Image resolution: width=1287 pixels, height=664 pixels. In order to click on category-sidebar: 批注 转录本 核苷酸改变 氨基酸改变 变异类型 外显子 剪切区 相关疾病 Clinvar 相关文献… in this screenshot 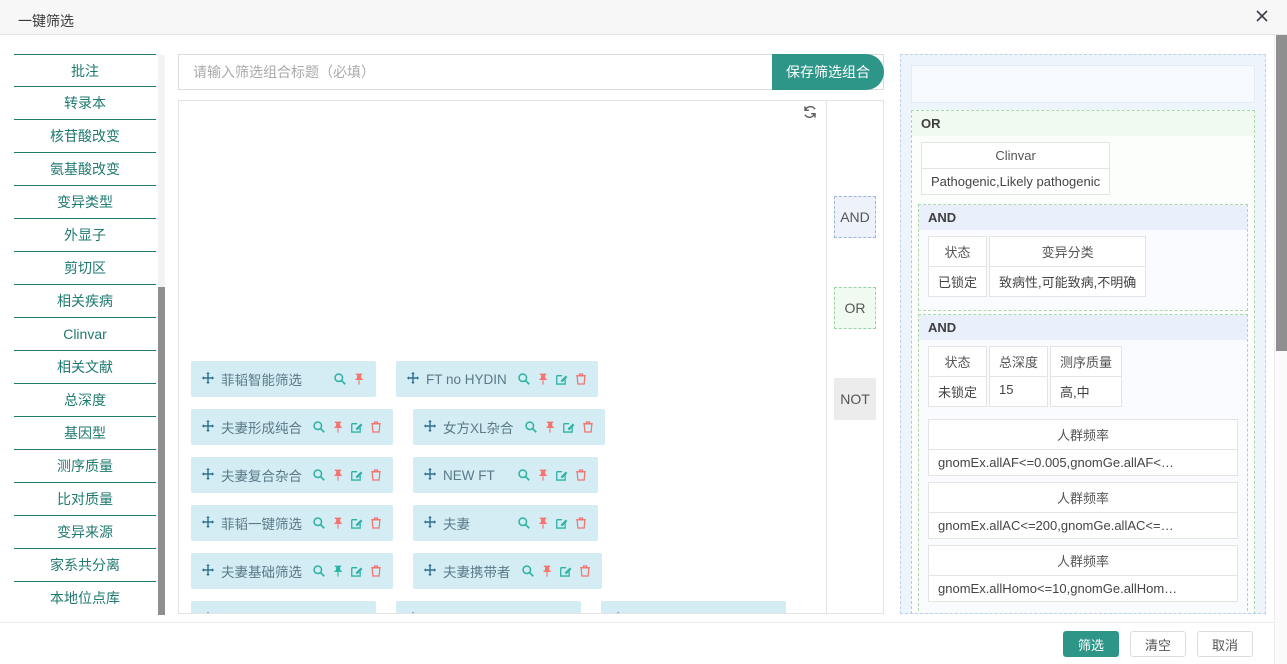, I will do `click(85, 334)`.